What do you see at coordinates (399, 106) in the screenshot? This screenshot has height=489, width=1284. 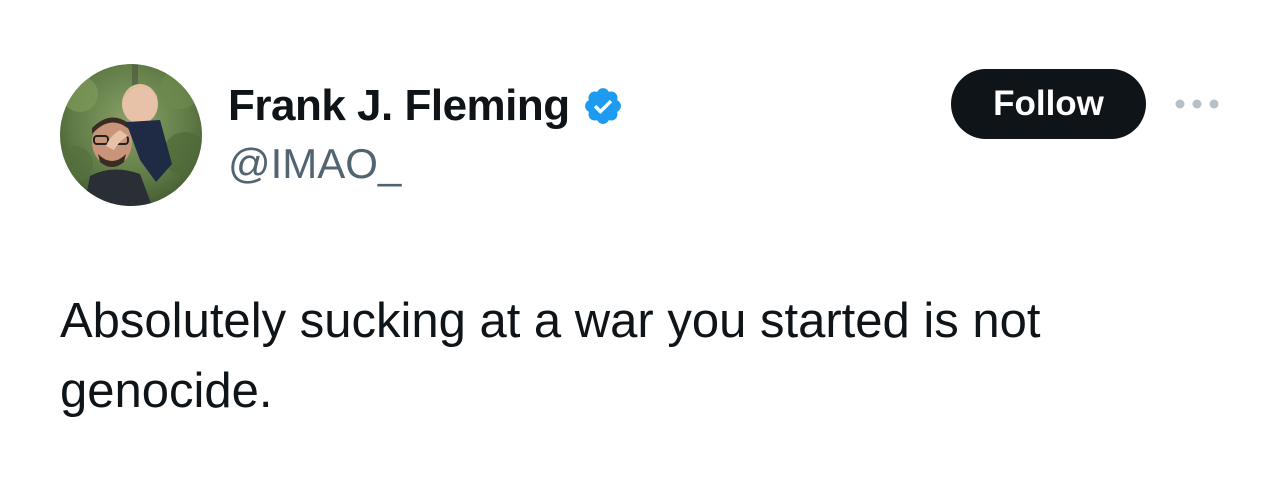 I see `author-display-name: Frank J. Fleming` at bounding box center [399, 106].